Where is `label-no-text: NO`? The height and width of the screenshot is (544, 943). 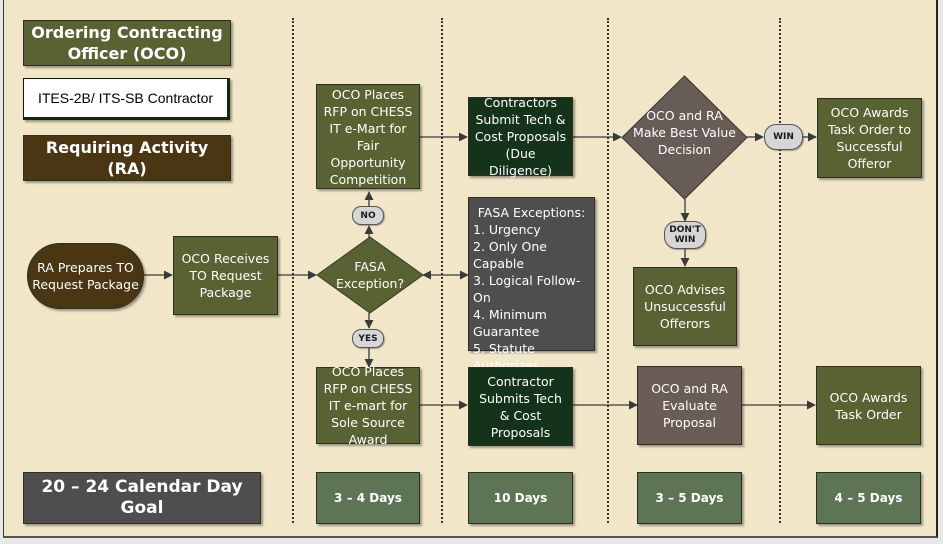 label-no-text: NO is located at coordinates (368, 215).